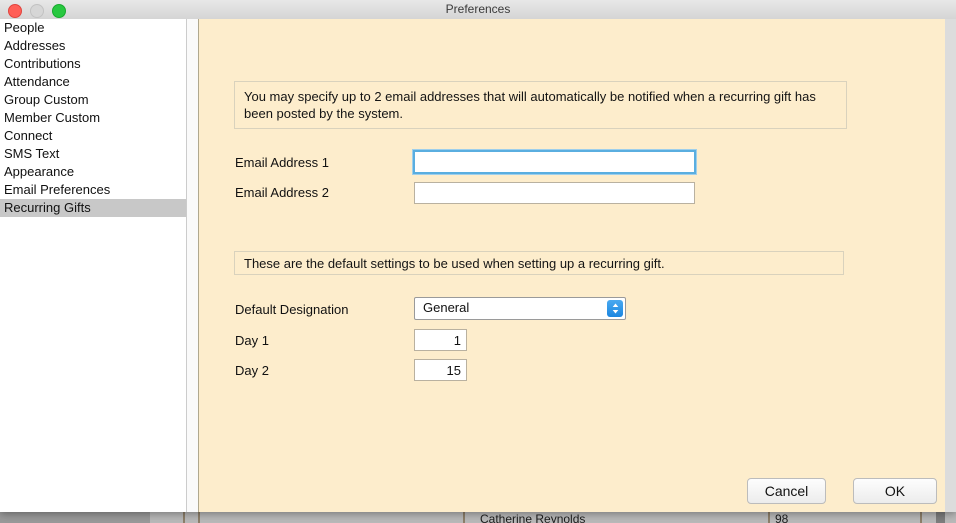 Image resolution: width=956 pixels, height=523 pixels. I want to click on sidebar-item-email-preferences: Email Preferences, so click(93, 190).